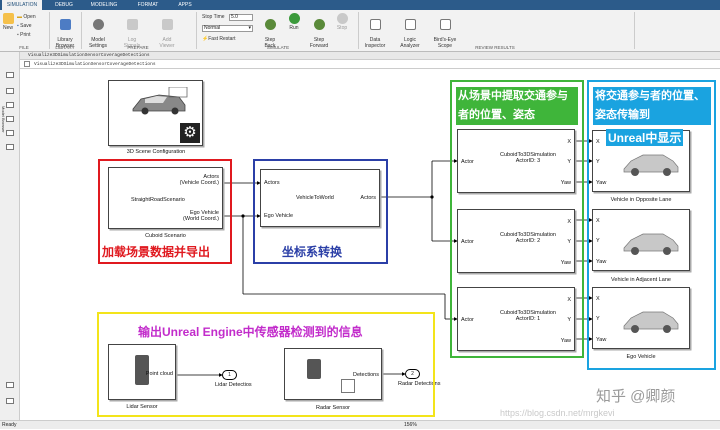 This screenshot has height=430, width=720. What do you see at coordinates (65, 47) in the screenshot?
I see `group-label-library: LIBRARY` at bounding box center [65, 47].